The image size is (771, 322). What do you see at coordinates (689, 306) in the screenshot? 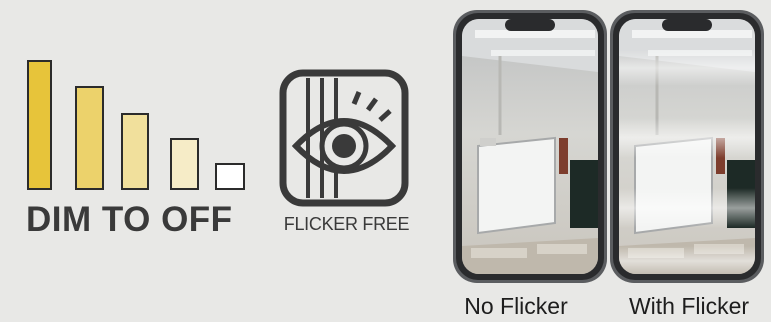
I see `caption-with-flicker: With Flicker` at bounding box center [689, 306].